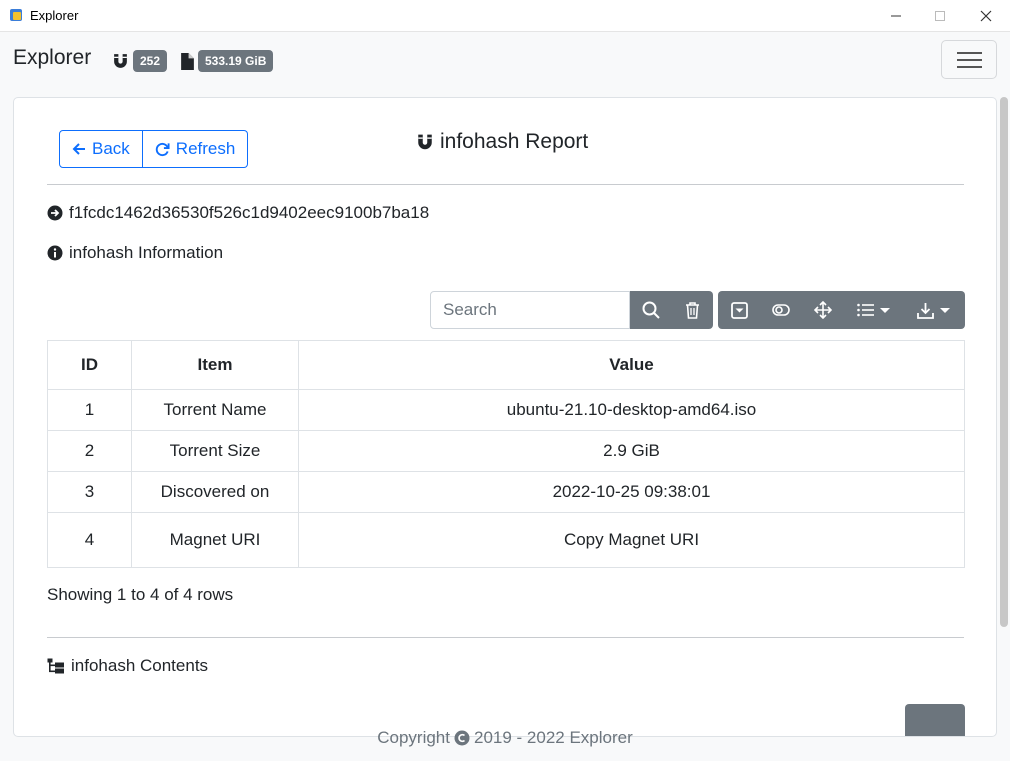 This screenshot has width=1010, height=761. I want to click on table-row: 2 Torrent Size 2.9 GiB, so click(506, 451).